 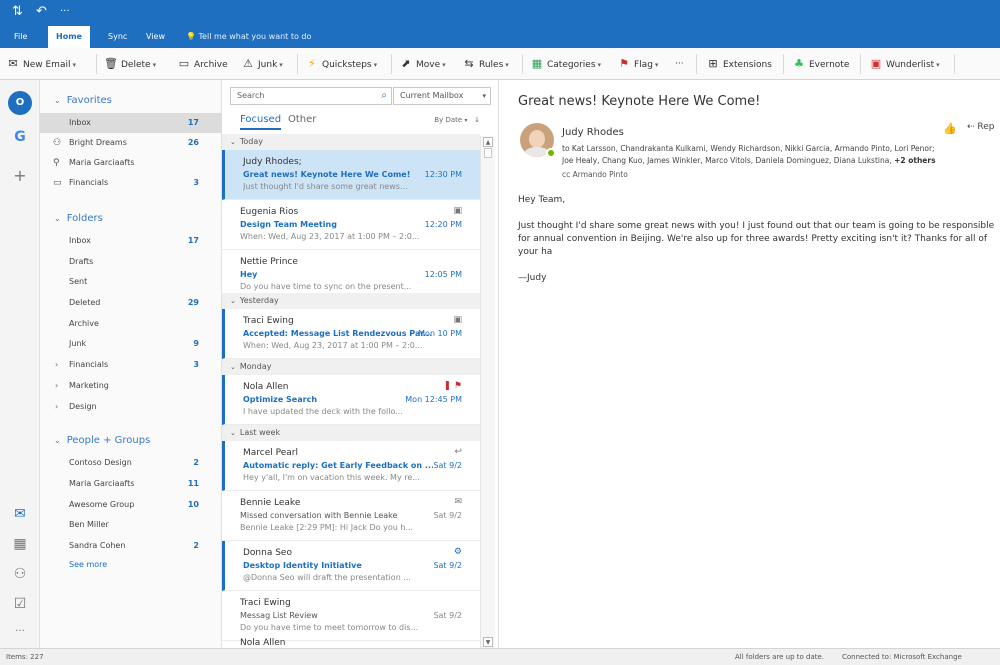 What do you see at coordinates (69, 37) in the screenshot?
I see `tab-home: Home` at bounding box center [69, 37].